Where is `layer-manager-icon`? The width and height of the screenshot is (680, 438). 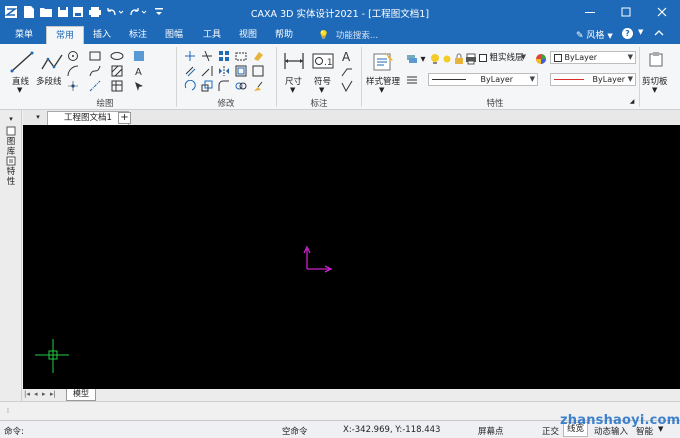
layer-manager-icon is located at coordinates (412, 59).